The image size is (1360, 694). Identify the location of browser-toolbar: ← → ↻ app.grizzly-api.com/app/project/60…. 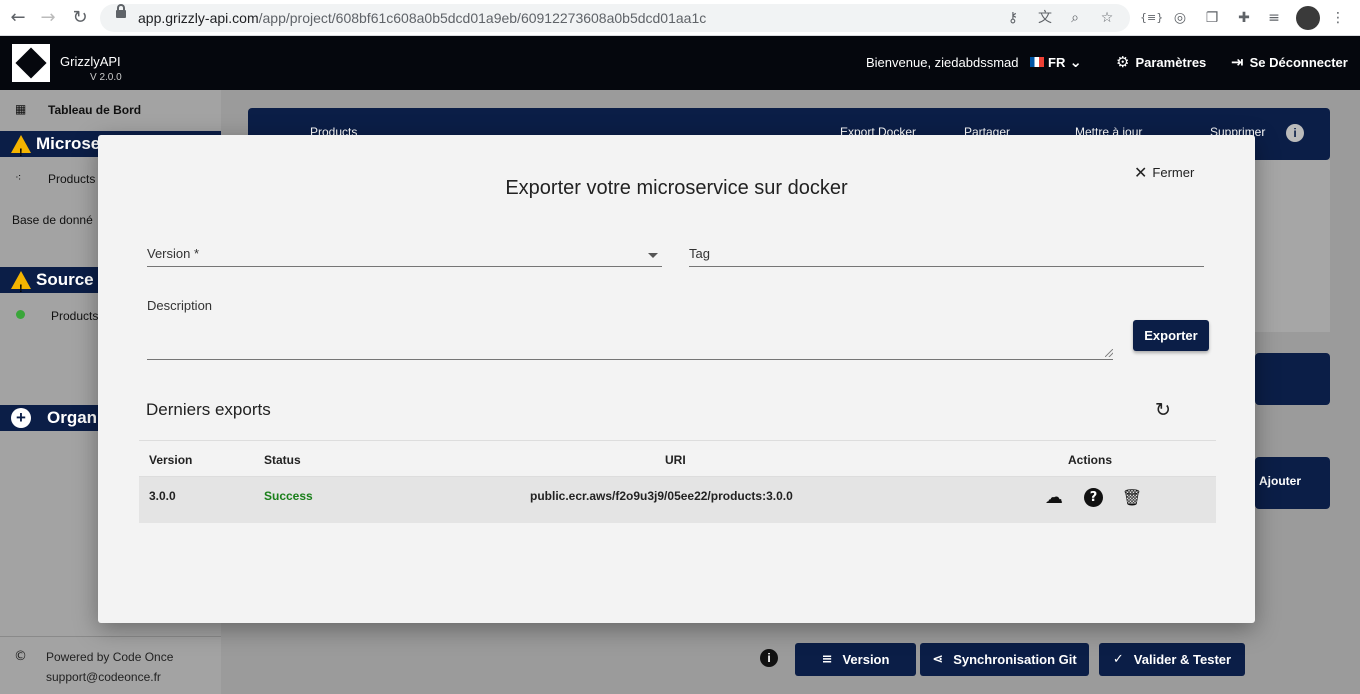
(680, 18).